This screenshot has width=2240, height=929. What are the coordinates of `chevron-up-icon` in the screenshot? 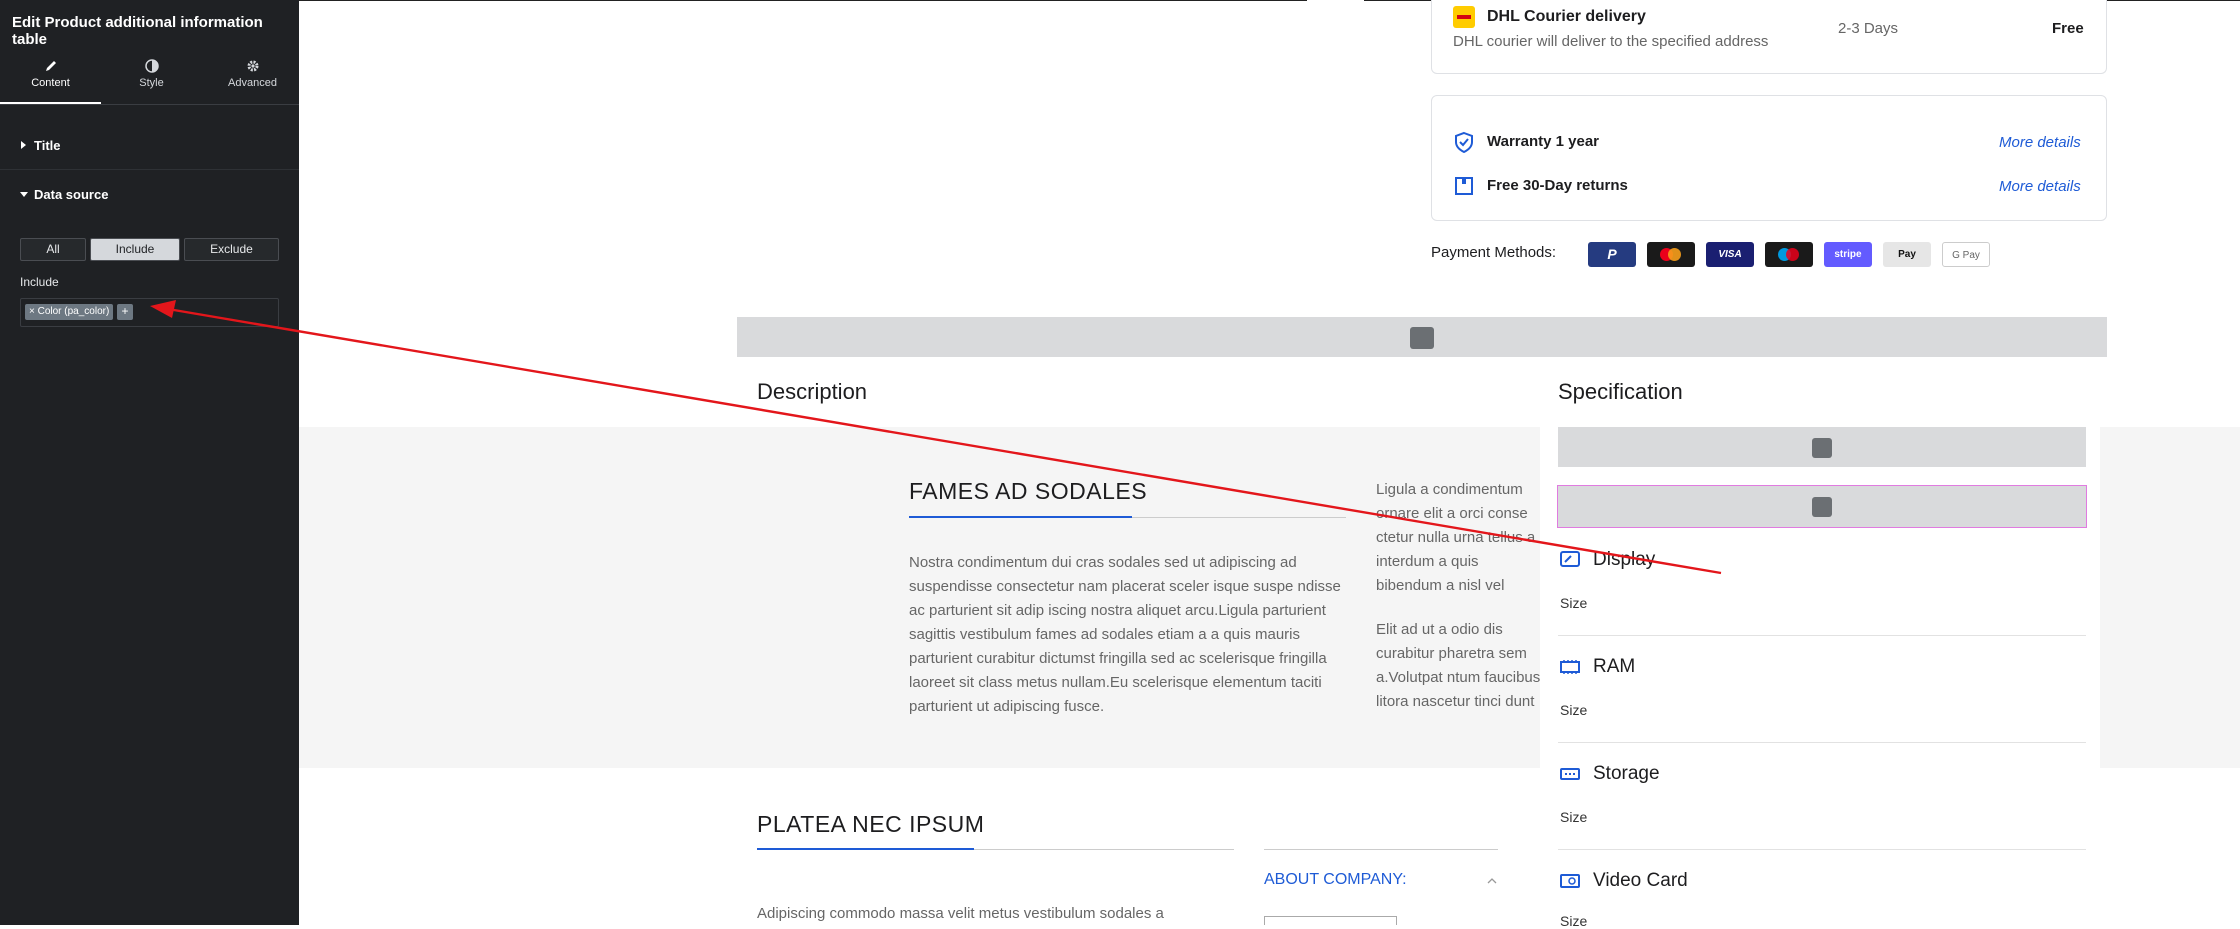 It's located at (1492, 880).